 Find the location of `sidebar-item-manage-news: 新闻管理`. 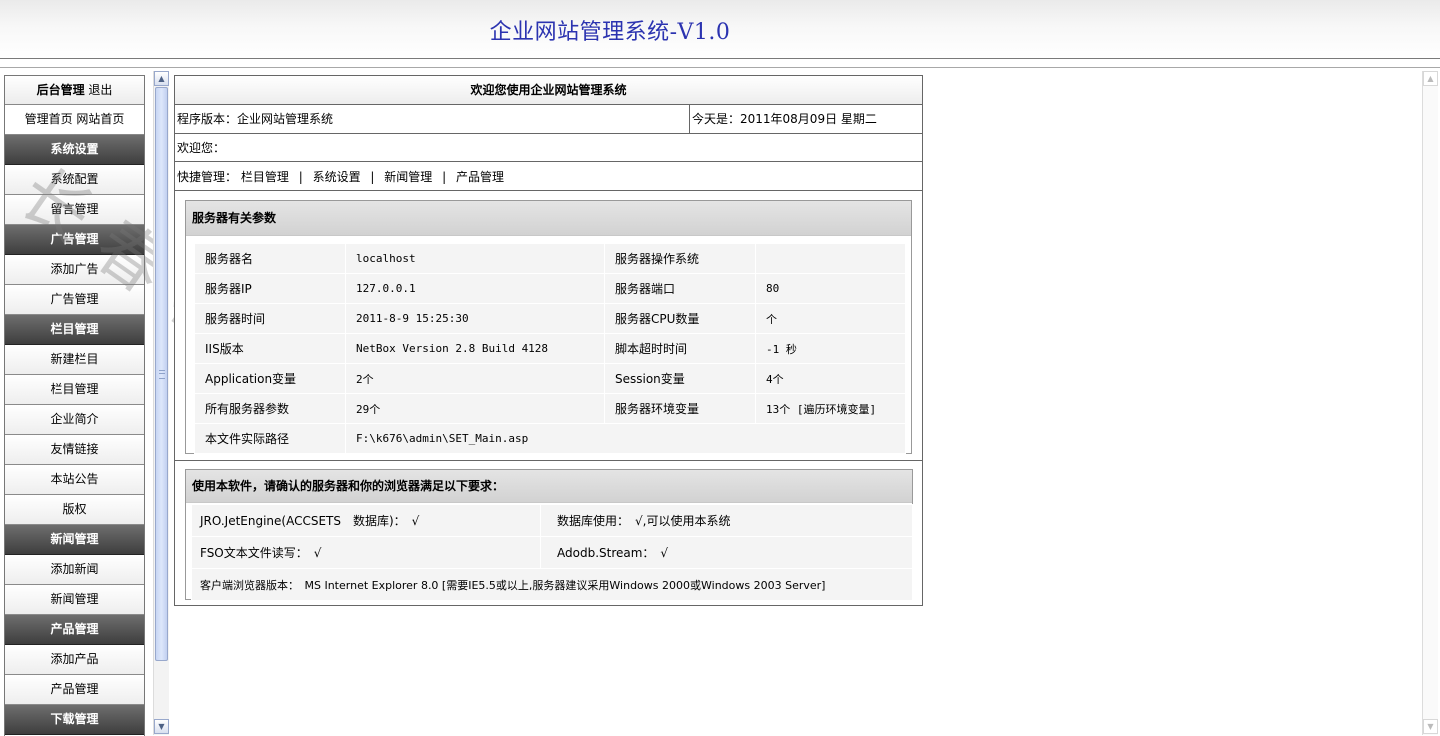

sidebar-item-manage-news: 新闻管理 is located at coordinates (74, 600).